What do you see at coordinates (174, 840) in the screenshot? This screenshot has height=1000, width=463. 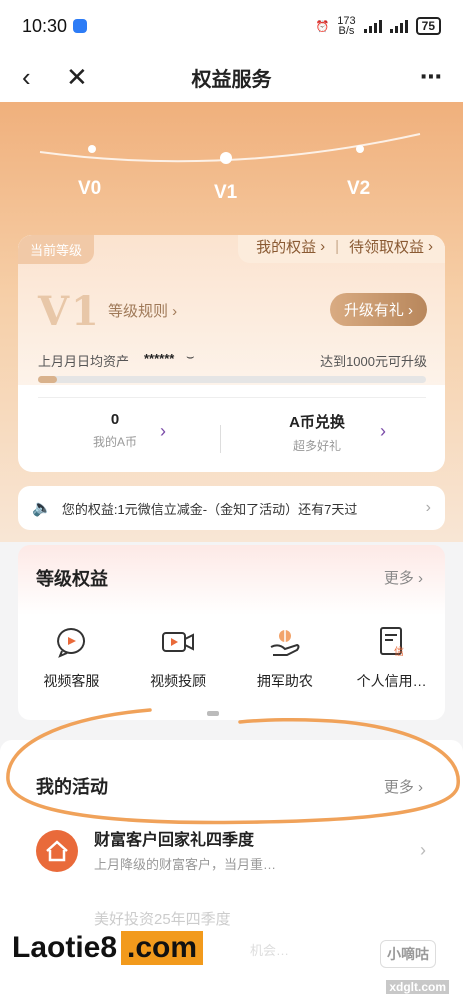 I see `activity-title: 财富客户回家礼四季度` at bounding box center [174, 840].